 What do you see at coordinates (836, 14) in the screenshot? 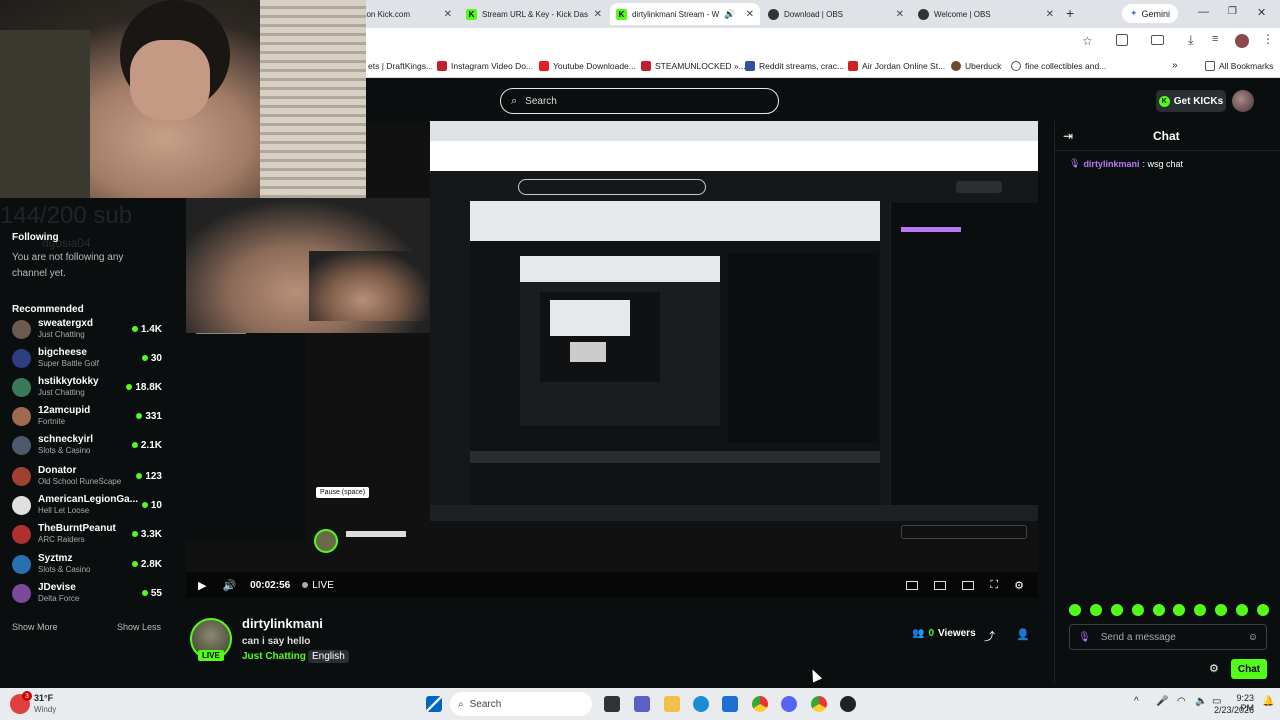
I see `tab-download-obs: Download | OBS ✕` at bounding box center [836, 14].